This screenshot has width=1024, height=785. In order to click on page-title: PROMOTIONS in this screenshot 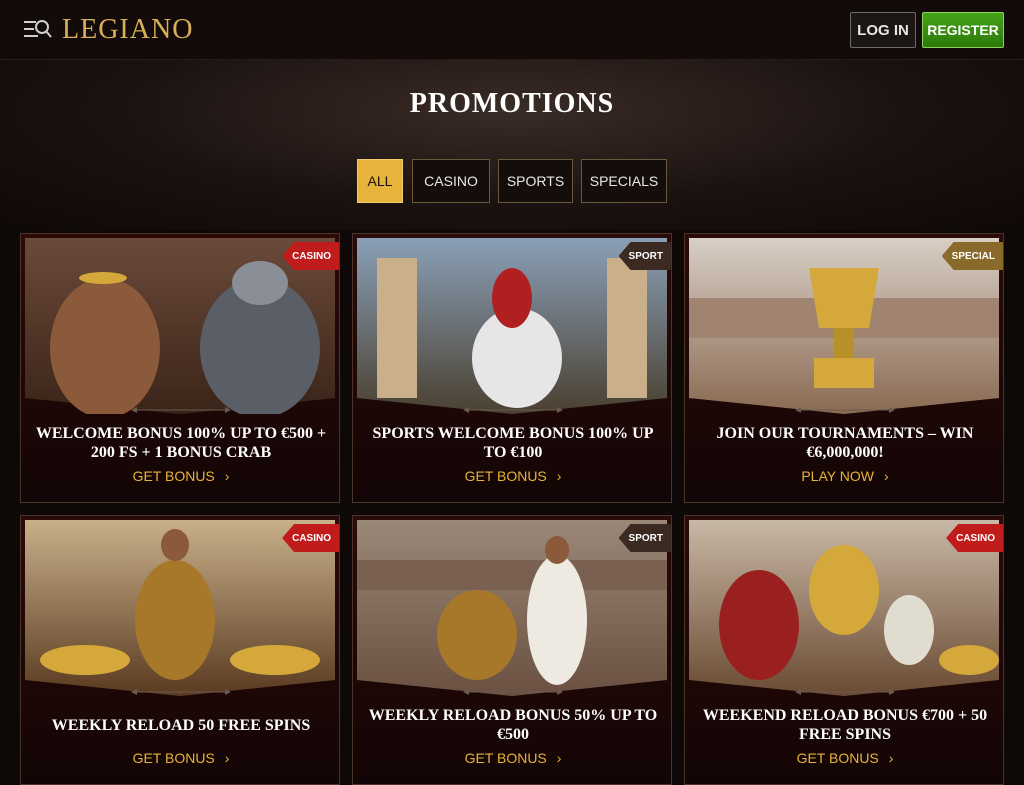, I will do `click(512, 103)`.